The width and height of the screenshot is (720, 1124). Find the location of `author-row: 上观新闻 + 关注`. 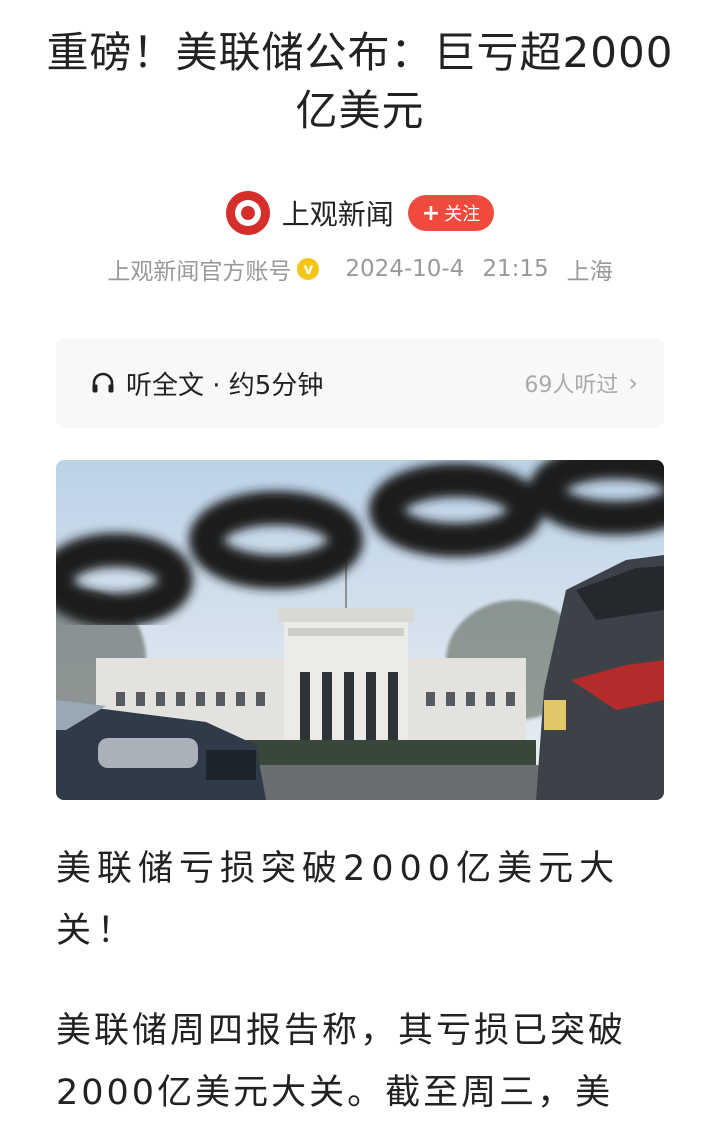

author-row: 上观新闻 + 关注 is located at coordinates (360, 213).